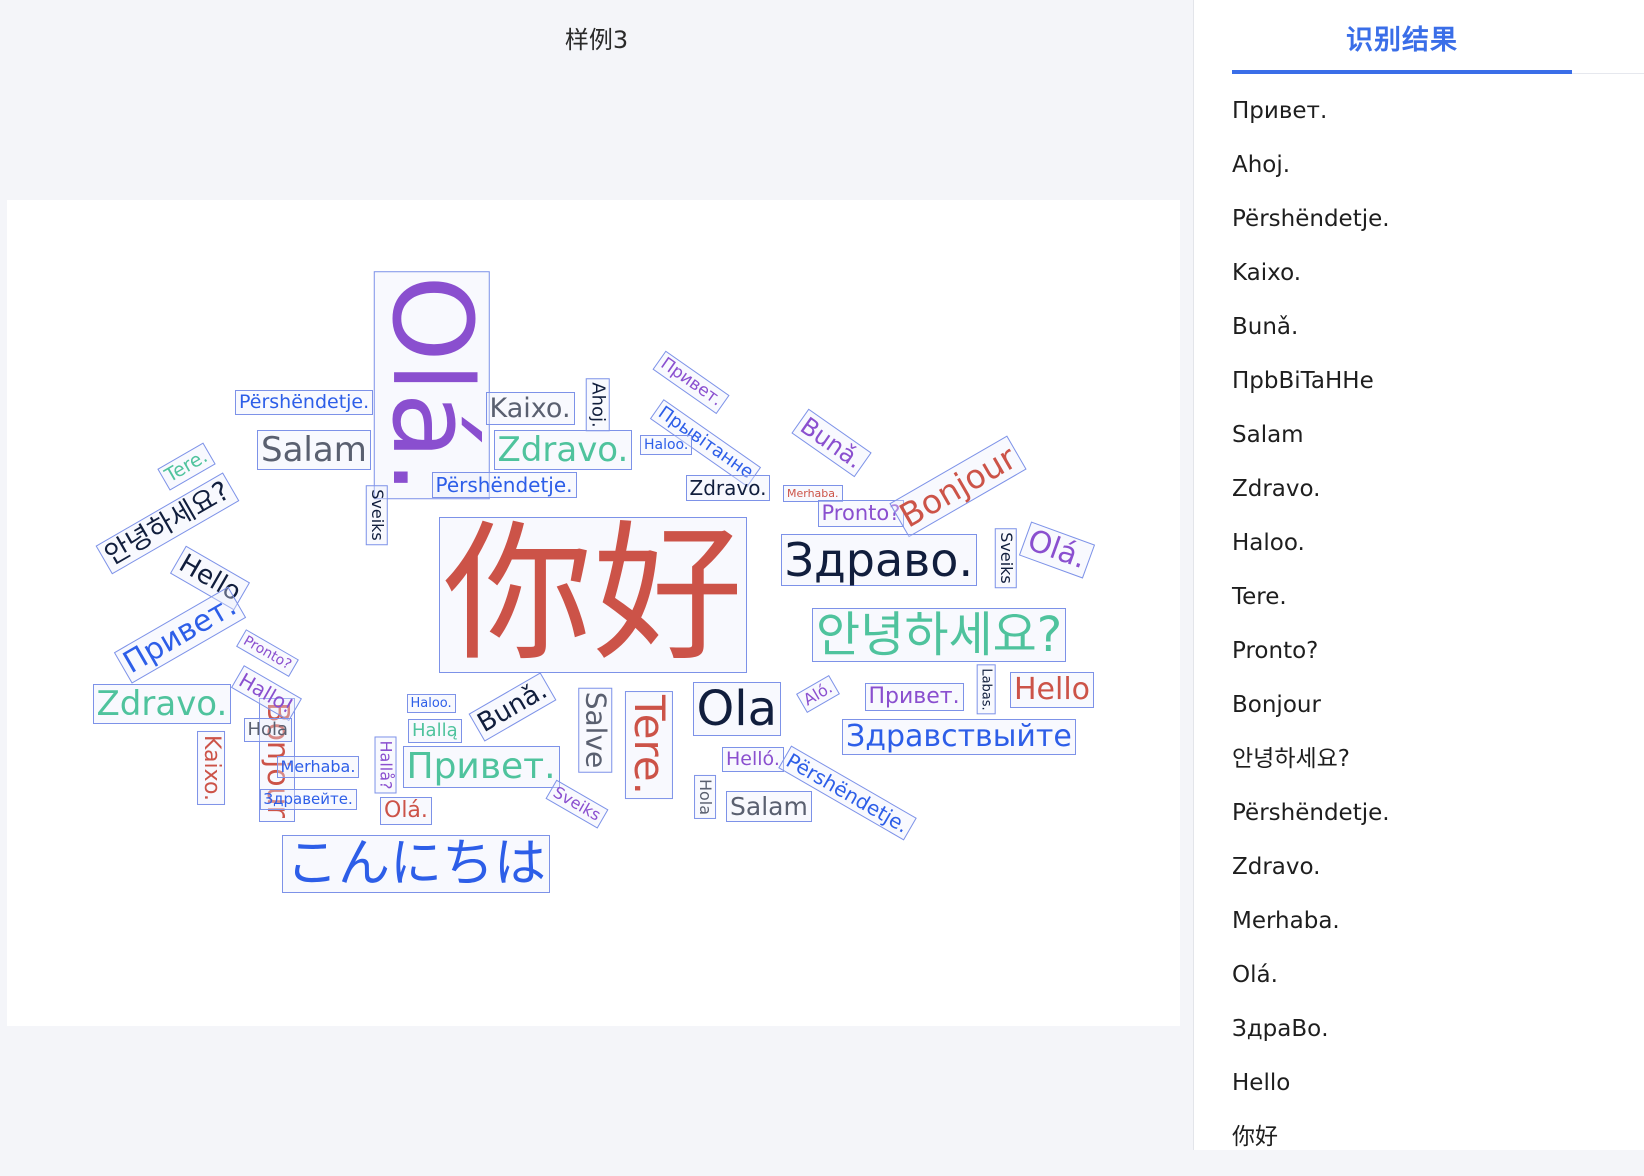 This screenshot has height=1176, width=1644. Describe the element at coordinates (1311, 447) in the screenshot. I see `result-item: Salam` at that location.